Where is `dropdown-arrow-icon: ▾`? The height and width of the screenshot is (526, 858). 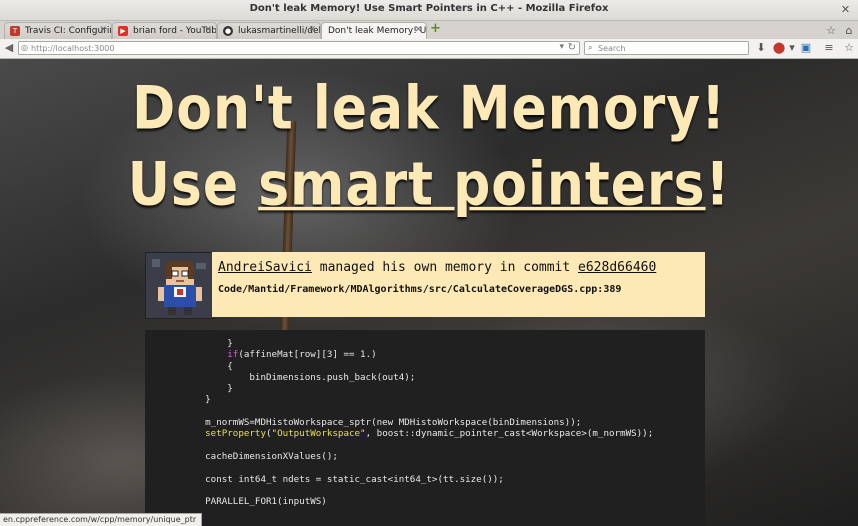
dropdown-arrow-icon: ▾ is located at coordinates (561, 47).